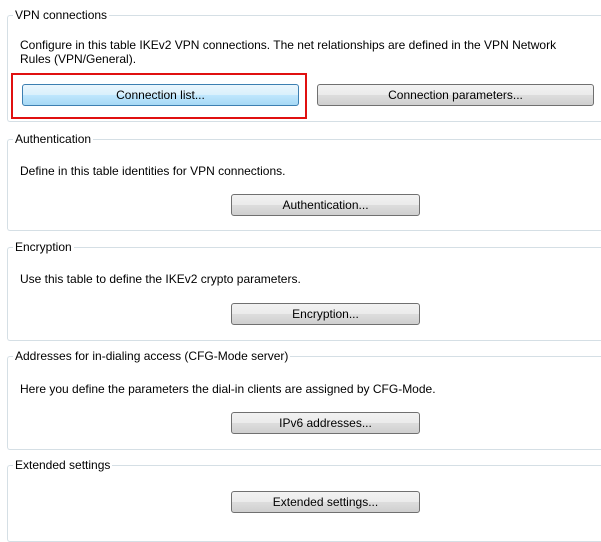  Describe the element at coordinates (43, 247) in the screenshot. I see `encryption-legend: Encryption` at that location.